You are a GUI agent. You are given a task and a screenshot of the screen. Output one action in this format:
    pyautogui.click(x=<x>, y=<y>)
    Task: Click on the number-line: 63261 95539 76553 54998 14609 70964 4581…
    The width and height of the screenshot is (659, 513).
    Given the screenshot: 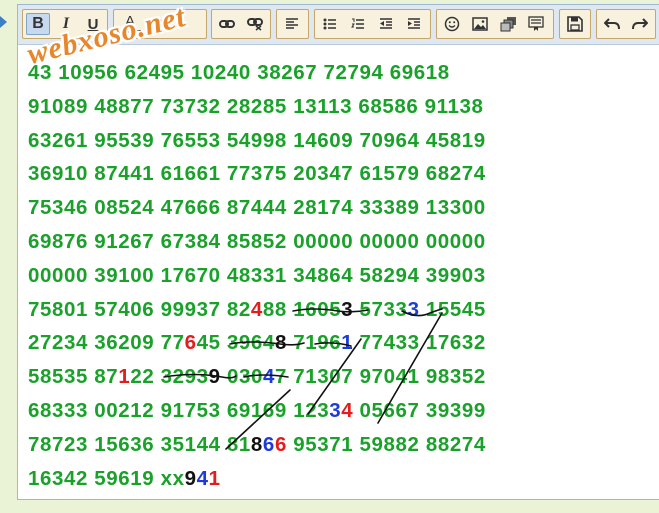 What is the action you would take?
    pyautogui.click(x=343, y=141)
    